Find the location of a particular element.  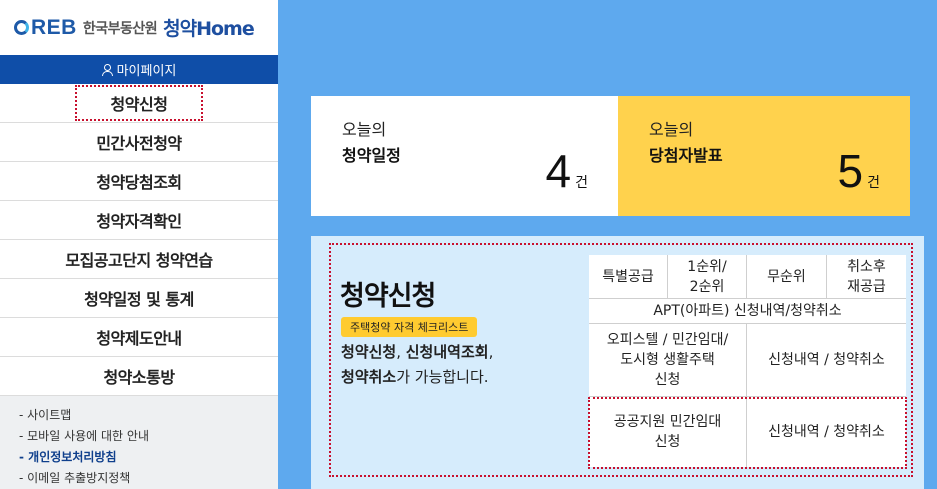

special-supply-button: 특별공급 is located at coordinates (628, 276).